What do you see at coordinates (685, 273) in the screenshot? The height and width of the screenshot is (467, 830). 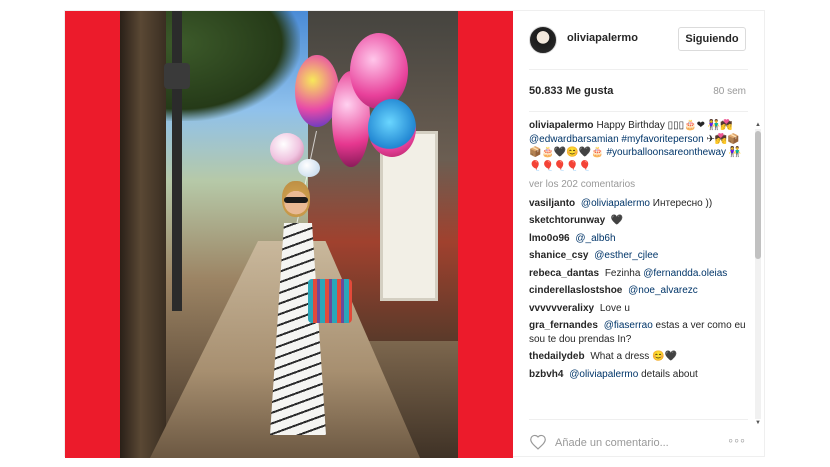 I see `comment-mention: @fernandda.oleias` at bounding box center [685, 273].